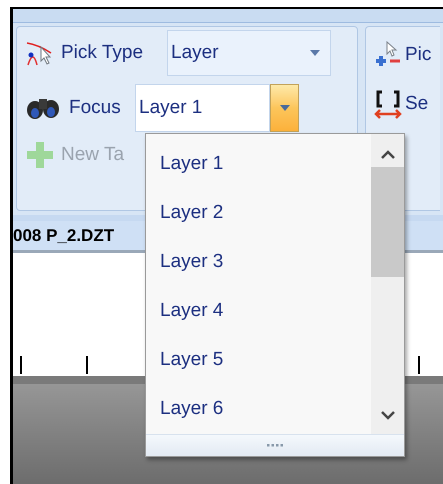  Describe the element at coordinates (388, 105) in the screenshot. I see `bracket-arrow-icon` at that location.